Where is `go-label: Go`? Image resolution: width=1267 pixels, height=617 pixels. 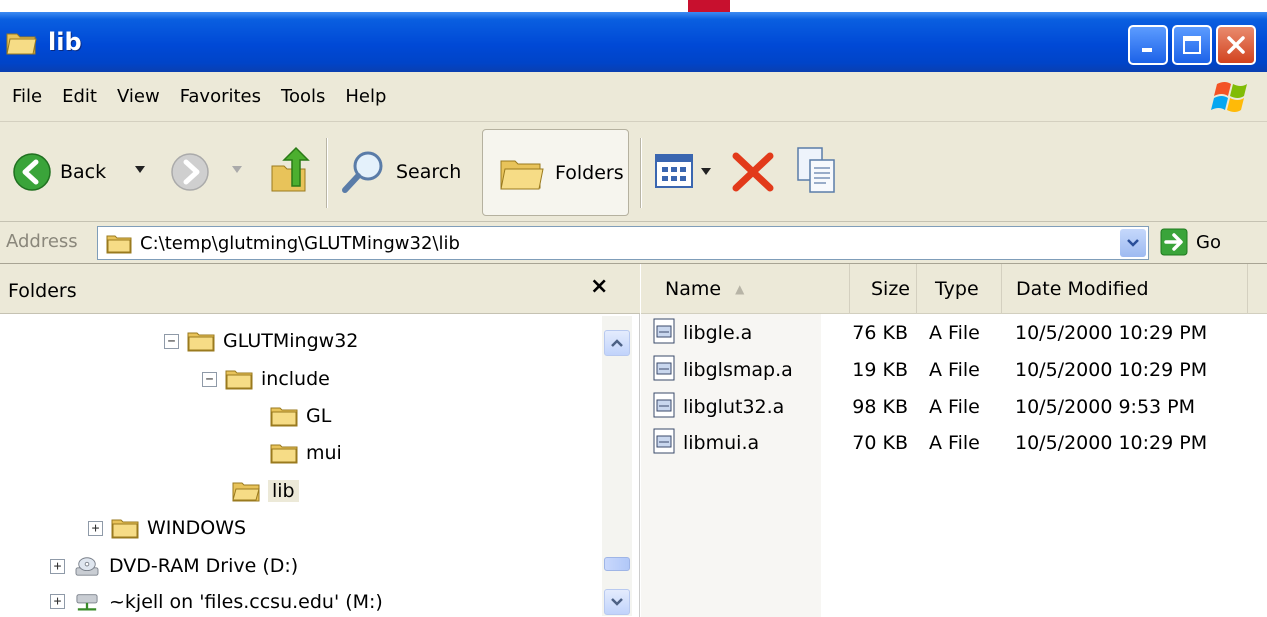
go-label: Go is located at coordinates (1208, 242).